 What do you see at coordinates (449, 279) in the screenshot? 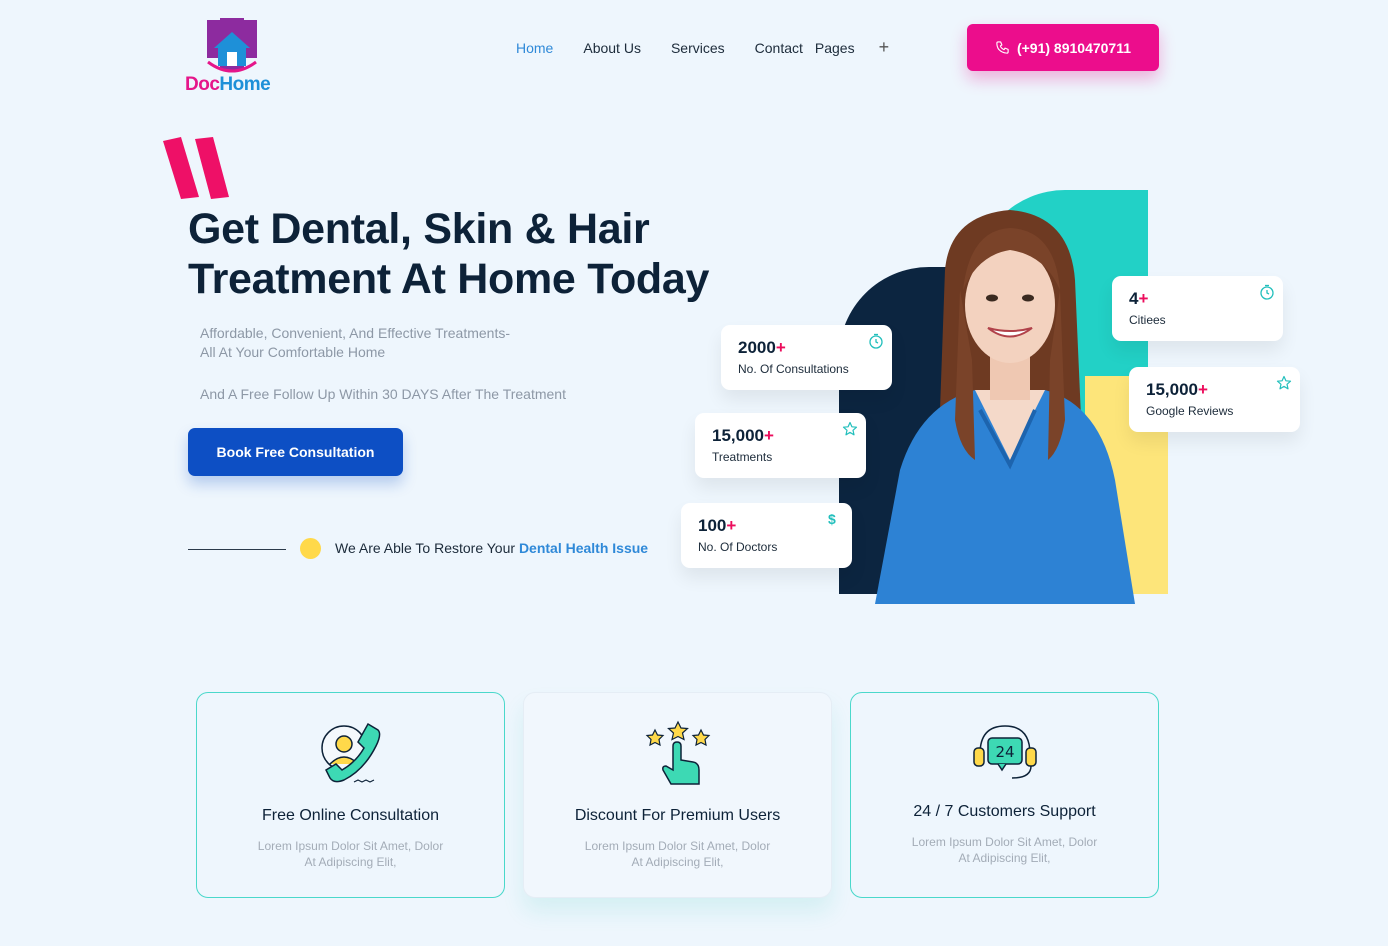
I see `hero-title-line2: Treatment At Home Today` at bounding box center [449, 279].